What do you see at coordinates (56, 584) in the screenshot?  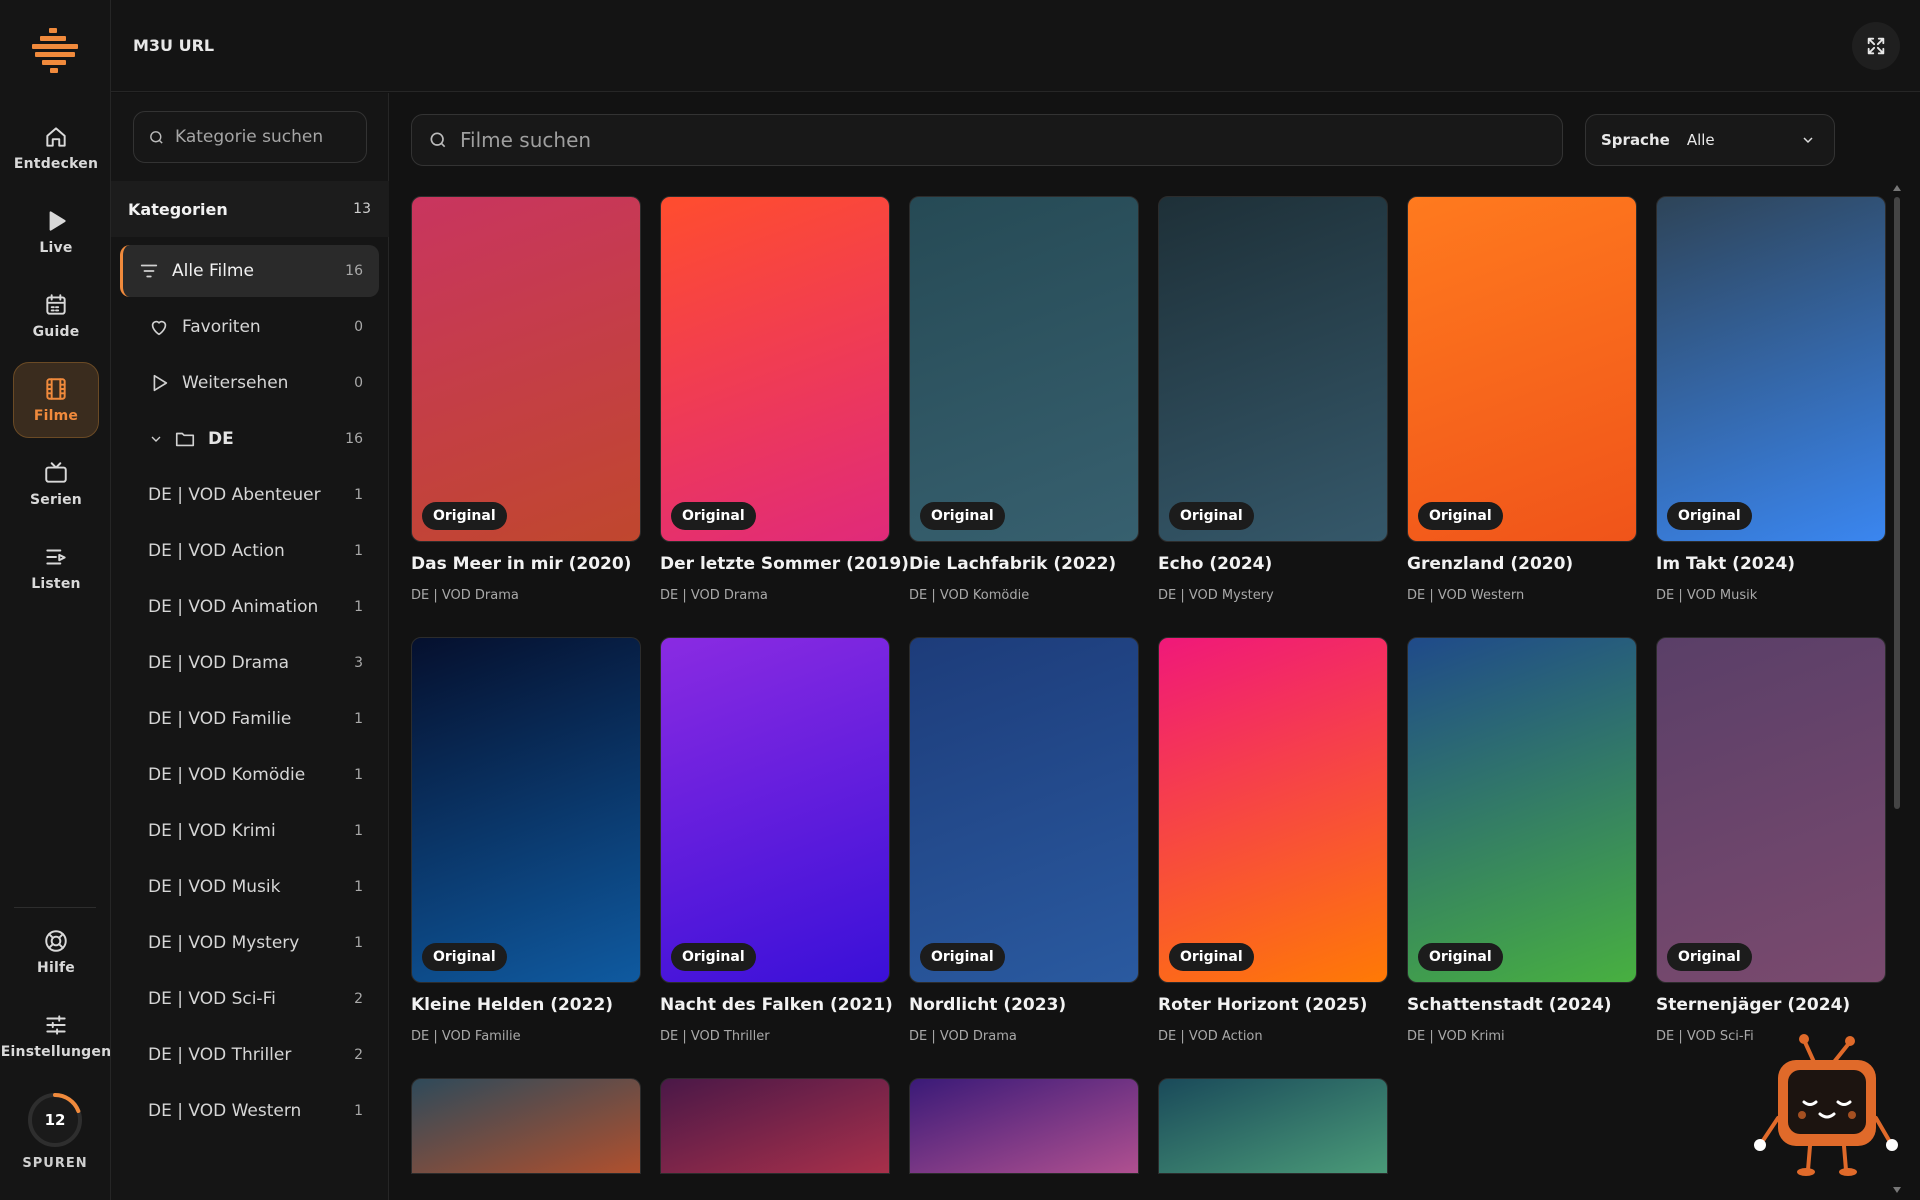 I see `rail-label: Listen` at bounding box center [56, 584].